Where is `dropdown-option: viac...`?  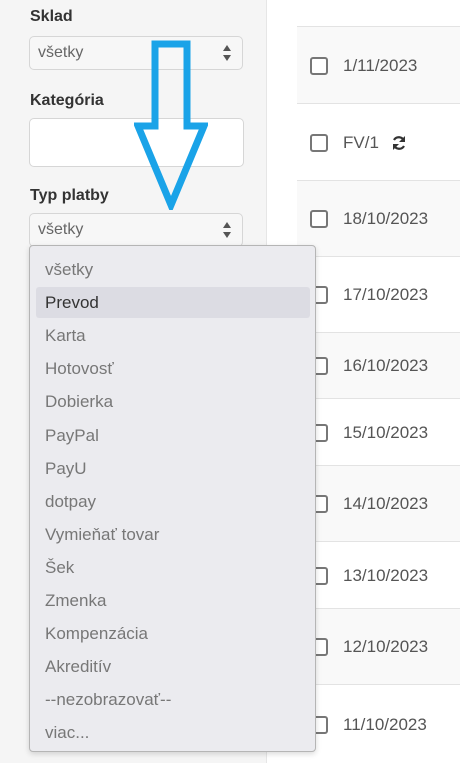 dropdown-option: viac... is located at coordinates (173, 732).